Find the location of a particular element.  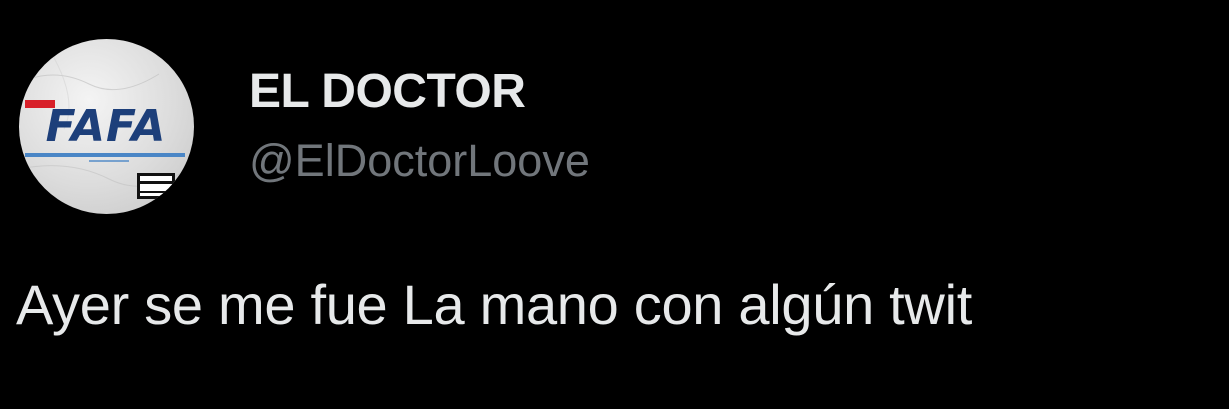

avatar-image: FAFA is located at coordinates (106, 123).